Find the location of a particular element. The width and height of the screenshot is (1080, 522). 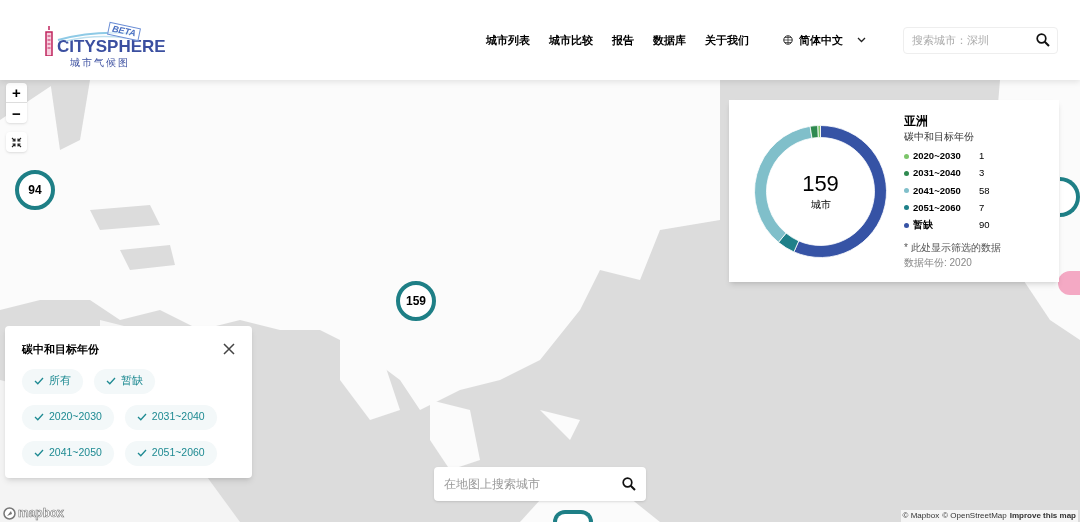

close-button is located at coordinates (229, 349).